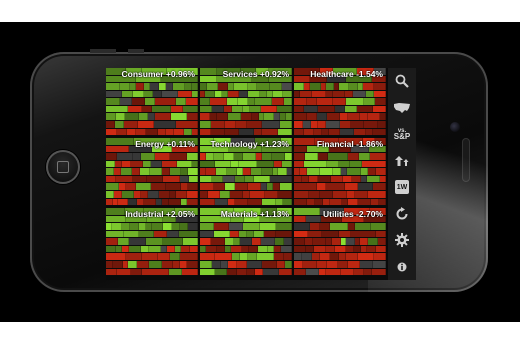 This screenshot has height=344, width=520. Describe the element at coordinates (402, 81) in the screenshot. I see `search-button` at that location.